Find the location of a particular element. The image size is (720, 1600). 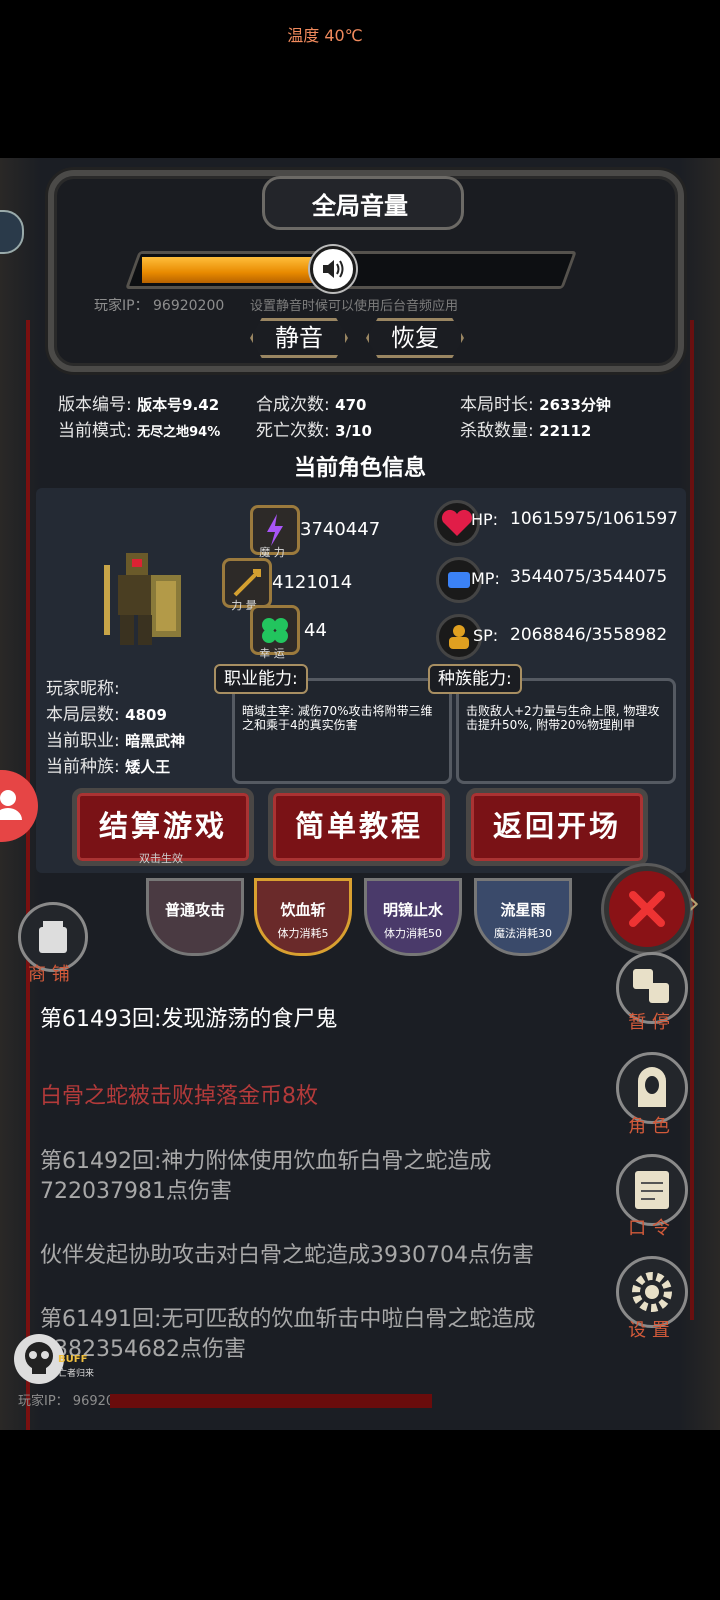

log-line: 第61492回:神力附体使用饮血斩白骨之蛇造成722037981点伤害 is located at coordinates (266, 1176).